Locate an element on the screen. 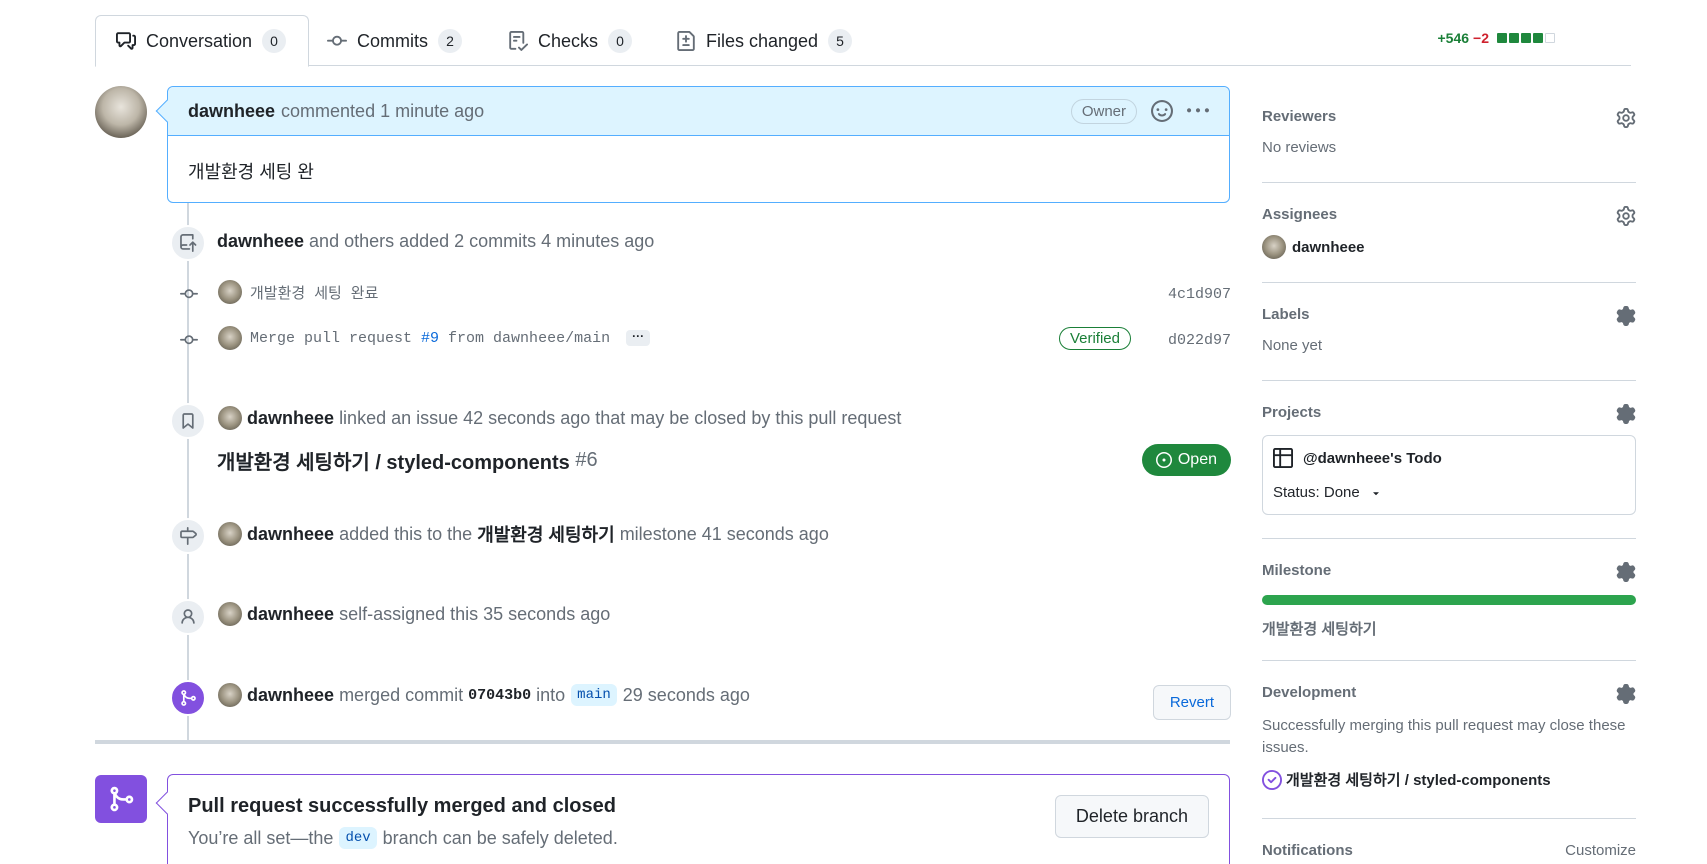  event-text: milestone 41 seconds ago is located at coordinates (724, 533).